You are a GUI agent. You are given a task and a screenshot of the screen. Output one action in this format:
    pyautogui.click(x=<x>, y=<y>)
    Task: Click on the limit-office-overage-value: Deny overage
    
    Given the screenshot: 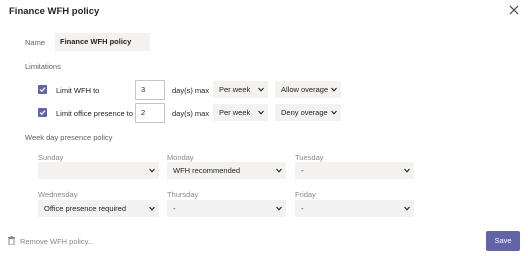 What is the action you would take?
    pyautogui.click(x=304, y=112)
    